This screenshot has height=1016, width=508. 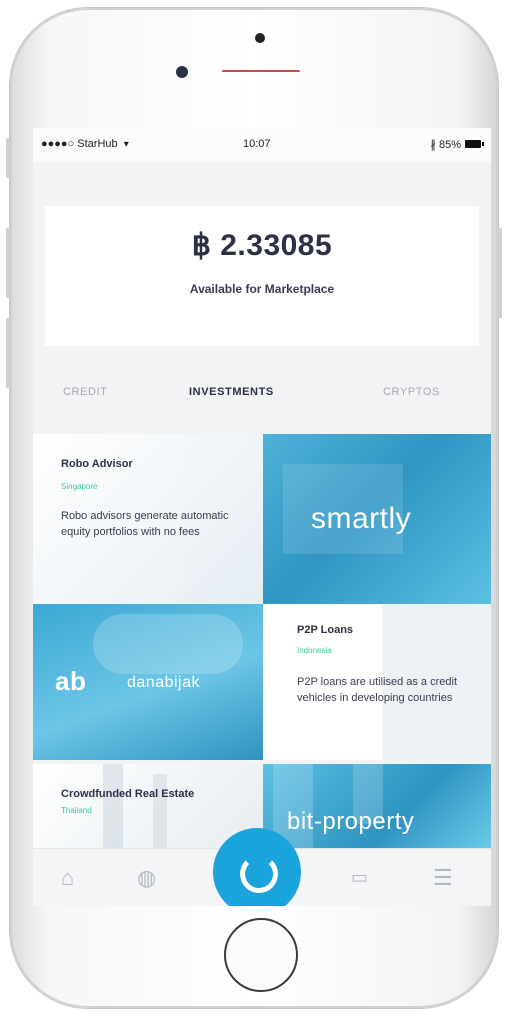 What do you see at coordinates (97, 464) in the screenshot?
I see `robo-advisor-title: Robo Advisor` at bounding box center [97, 464].